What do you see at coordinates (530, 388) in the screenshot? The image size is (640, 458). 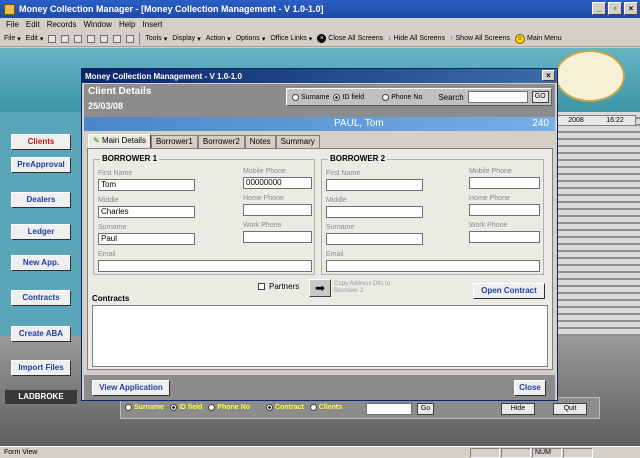 I see `close-button: Close` at bounding box center [530, 388].